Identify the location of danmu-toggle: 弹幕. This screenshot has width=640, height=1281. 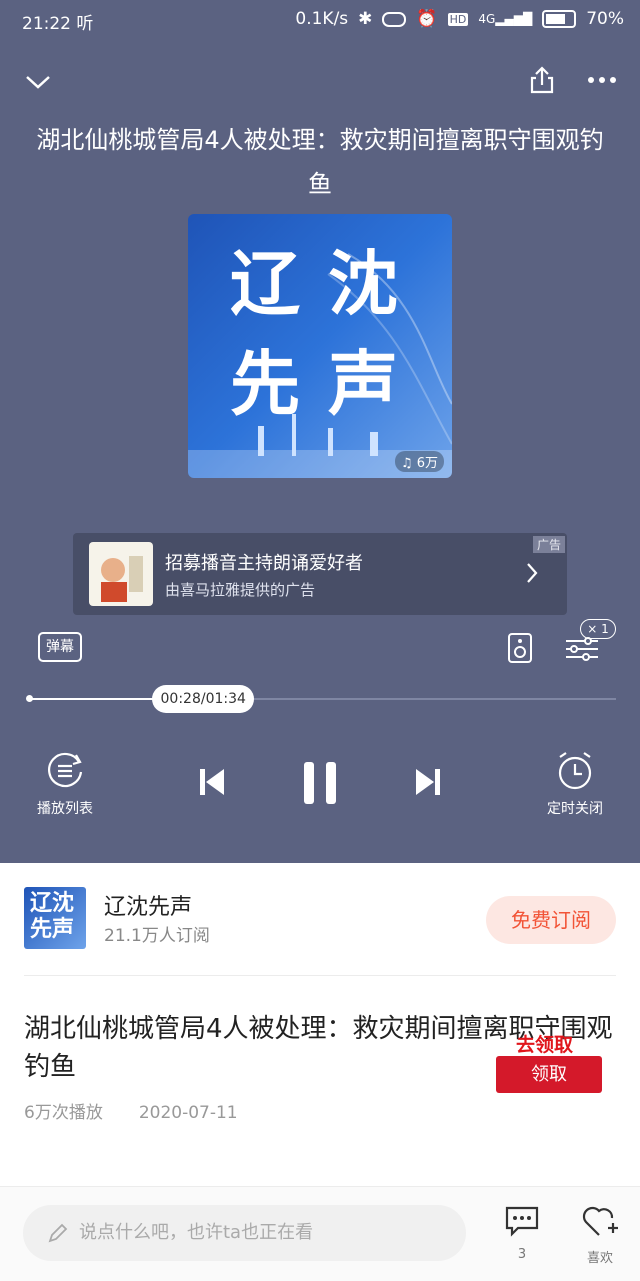
(60, 647).